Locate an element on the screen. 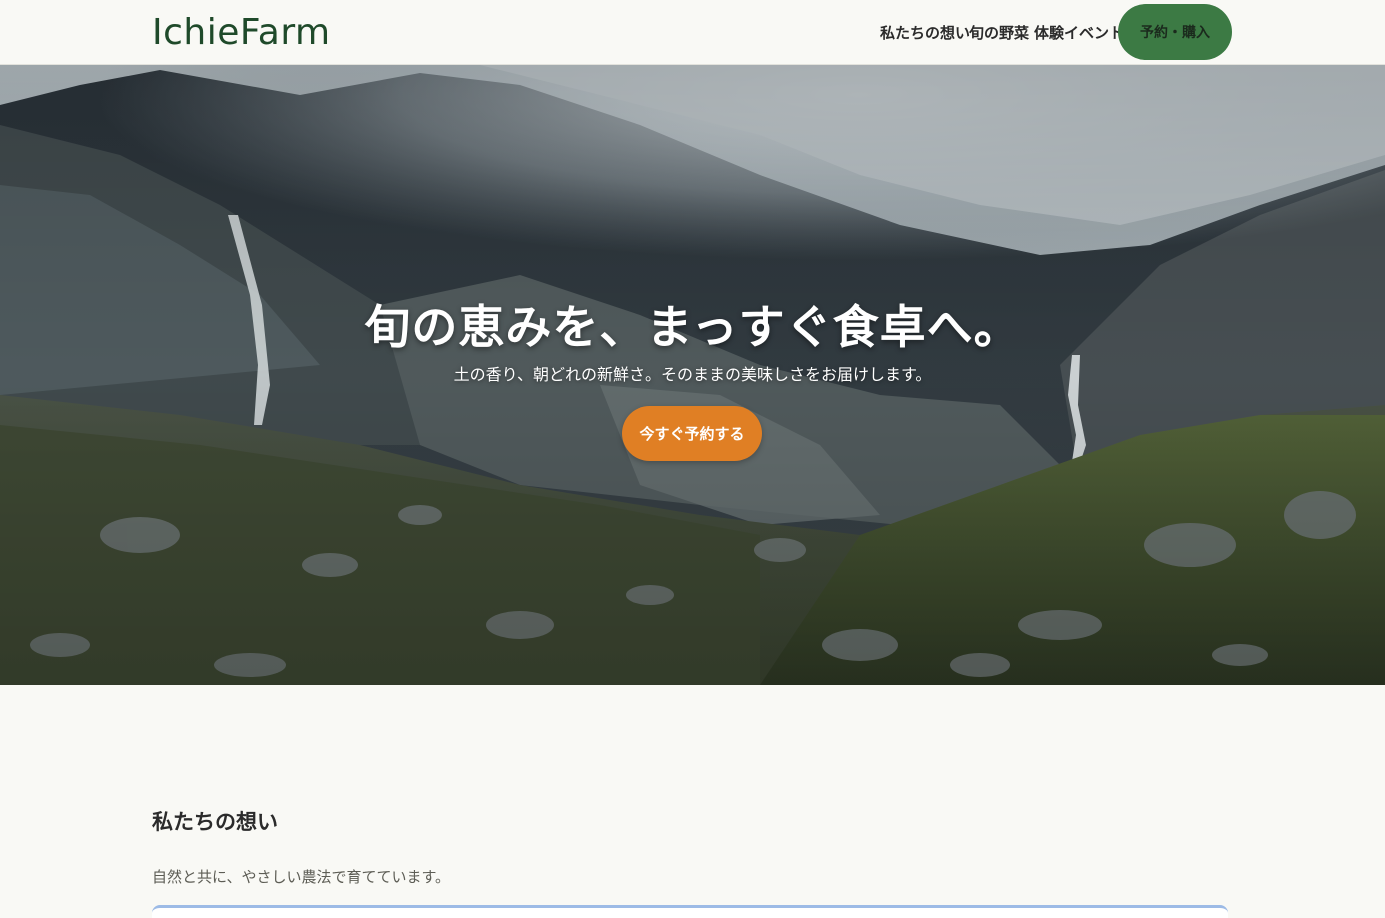  reserve-now-button: 今すぐ予約する is located at coordinates (692, 433).